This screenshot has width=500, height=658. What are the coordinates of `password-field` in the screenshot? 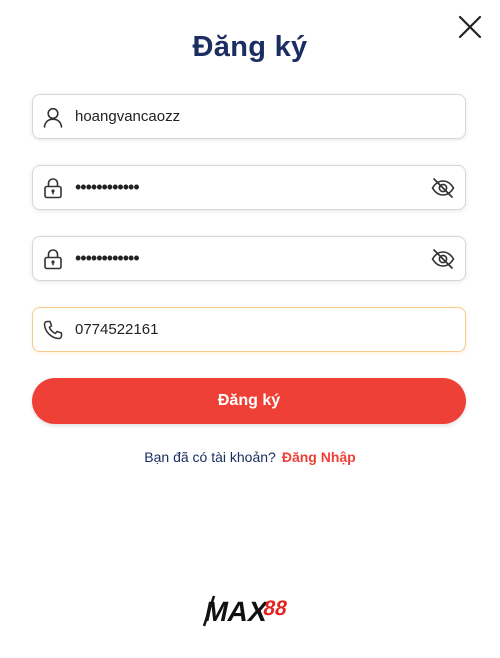 It's located at (249, 187).